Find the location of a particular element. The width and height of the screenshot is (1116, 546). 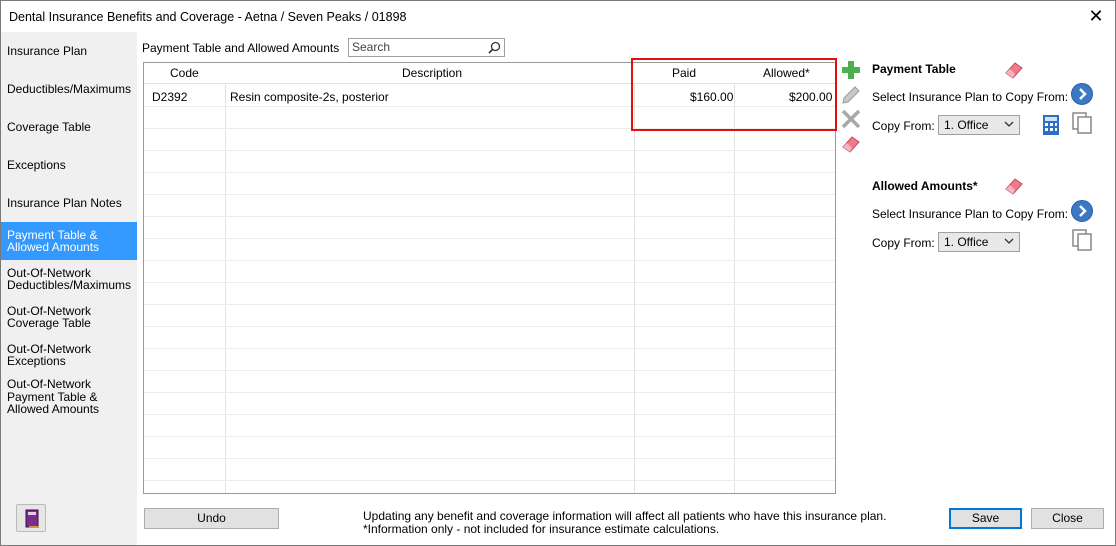

sidebar-item-deductibles: Deductibles/Maximums is located at coordinates (69, 89).